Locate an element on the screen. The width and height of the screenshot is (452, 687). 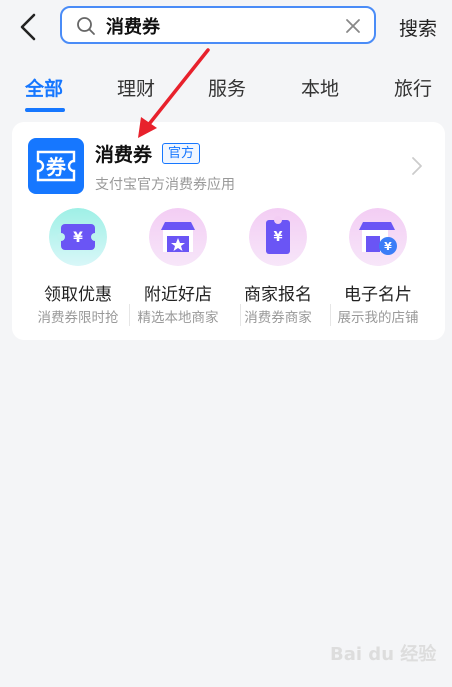
app-name: 消费券 is located at coordinates (124, 155).